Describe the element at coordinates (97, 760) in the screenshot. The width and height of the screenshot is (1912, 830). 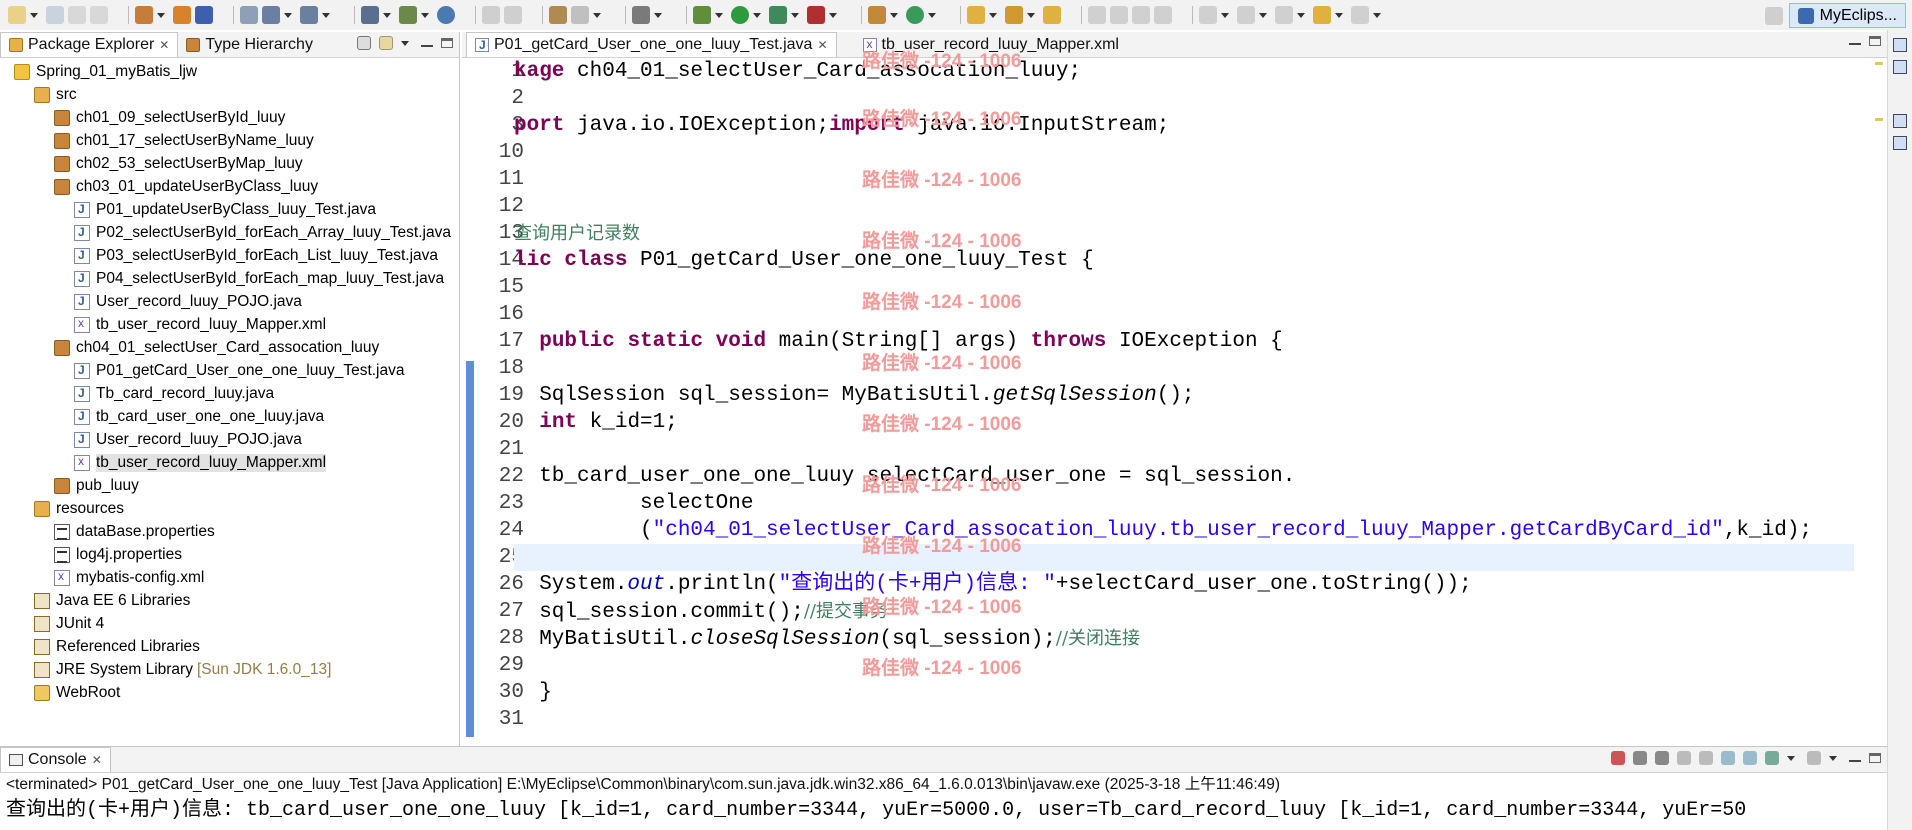
I see `close-icon: ✕` at that location.